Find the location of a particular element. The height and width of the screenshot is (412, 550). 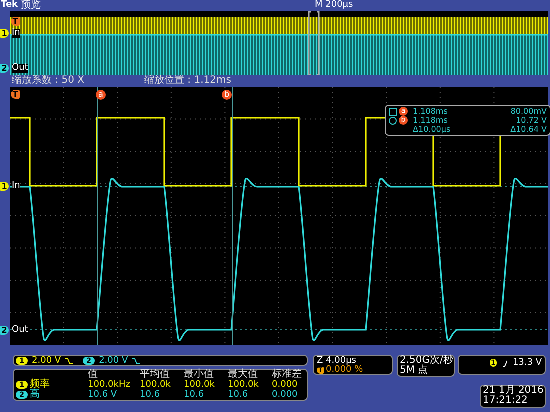

zoom-window-bracket is located at coordinates (314, 43).